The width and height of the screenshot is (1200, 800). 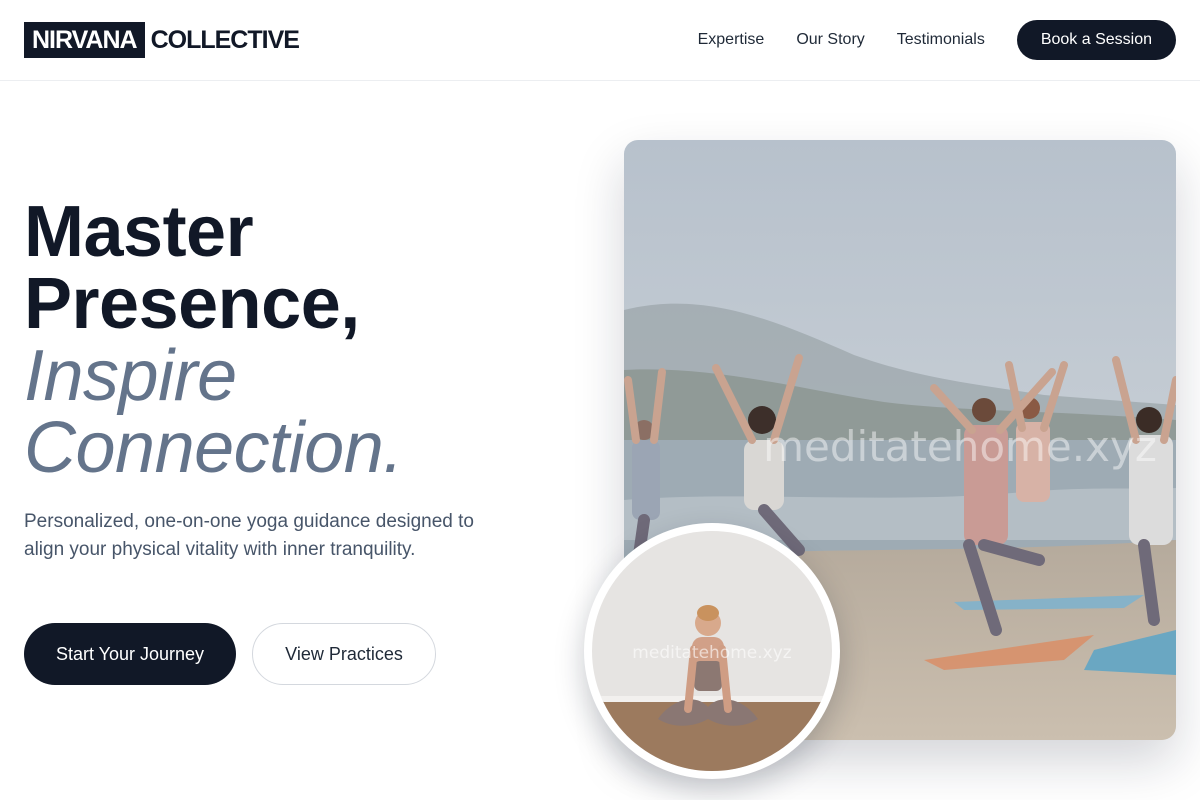 I want to click on nav-link-testimonials: Testimonials, so click(x=941, y=40).